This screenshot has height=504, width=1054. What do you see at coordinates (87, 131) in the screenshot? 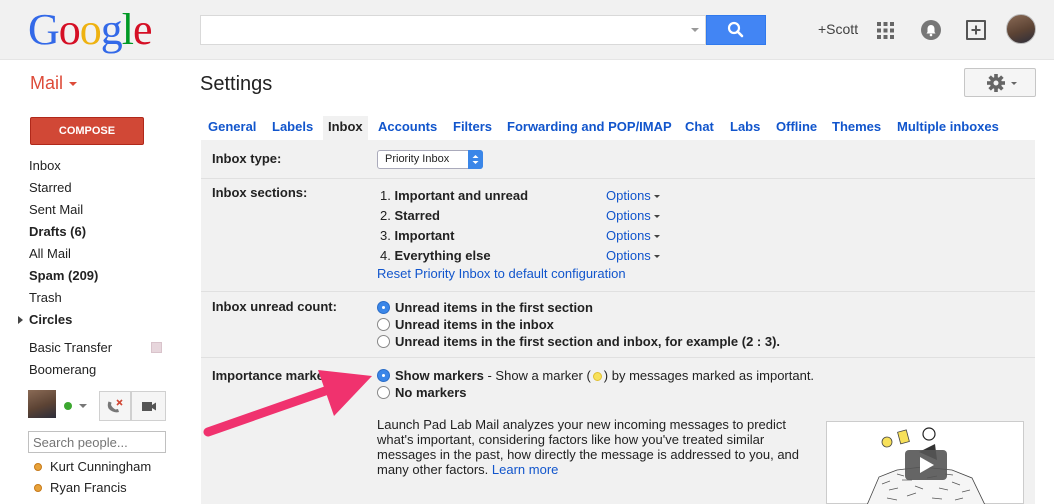
I see `compose-button: COMPOSE` at bounding box center [87, 131].